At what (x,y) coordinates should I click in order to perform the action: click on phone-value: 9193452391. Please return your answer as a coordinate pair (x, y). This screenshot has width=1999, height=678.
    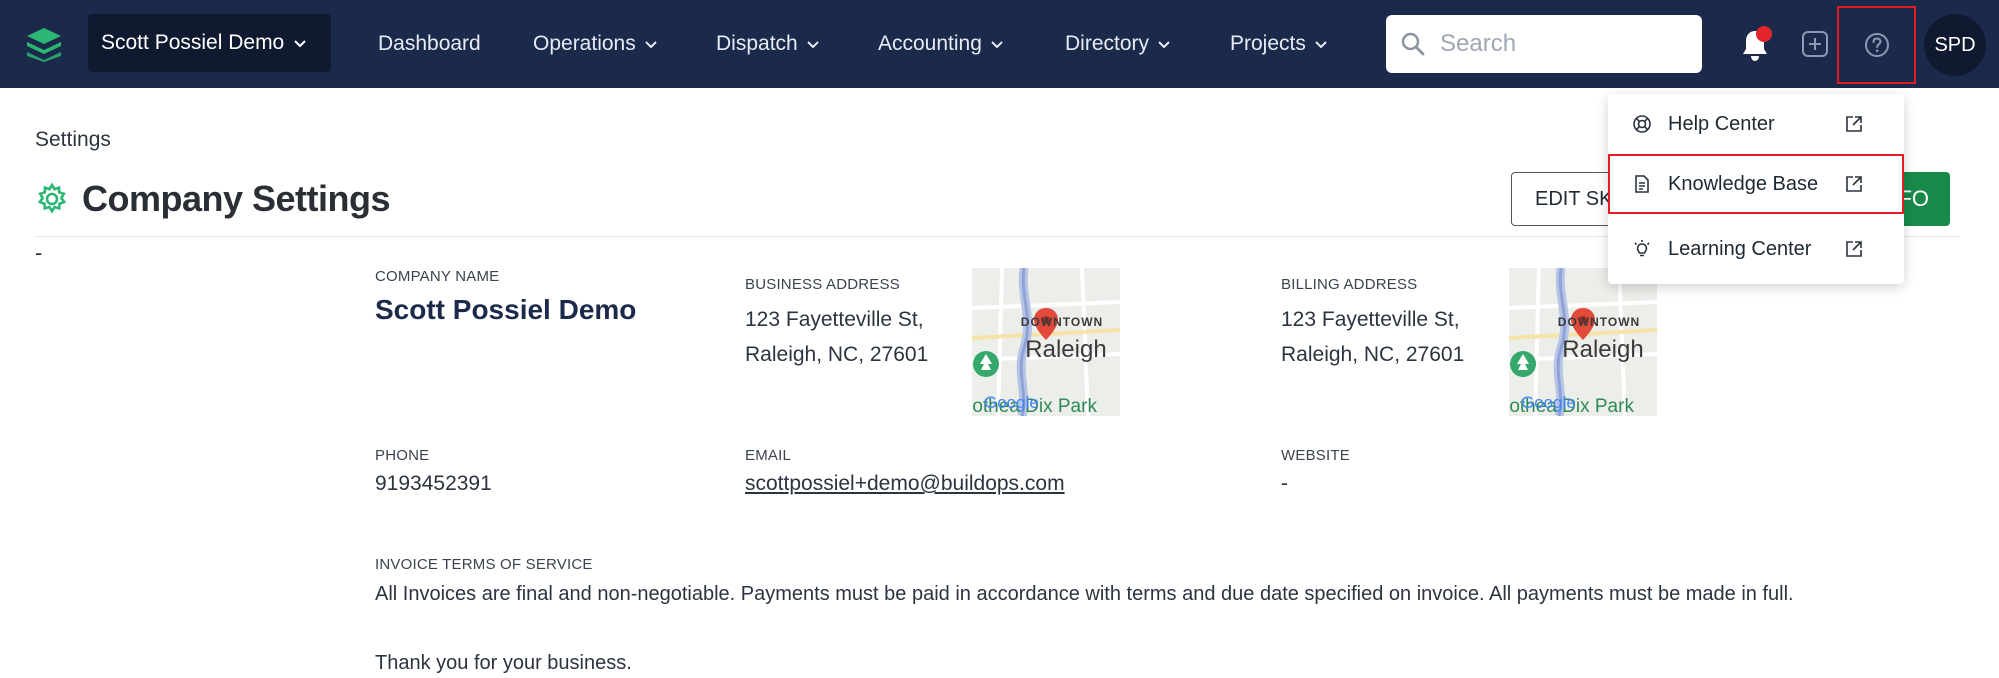
    Looking at the image, I should click on (433, 483).